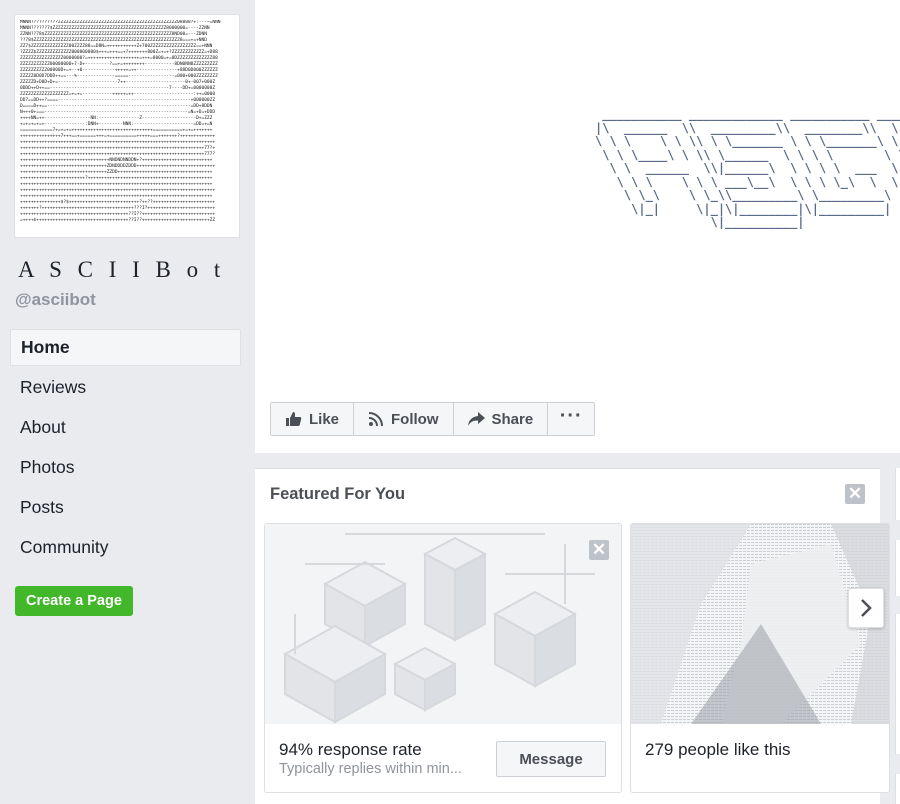 The height and width of the screenshot is (804, 900). Describe the element at coordinates (599, 550) in the screenshot. I see `dismiss-card-icon: ✕` at that location.